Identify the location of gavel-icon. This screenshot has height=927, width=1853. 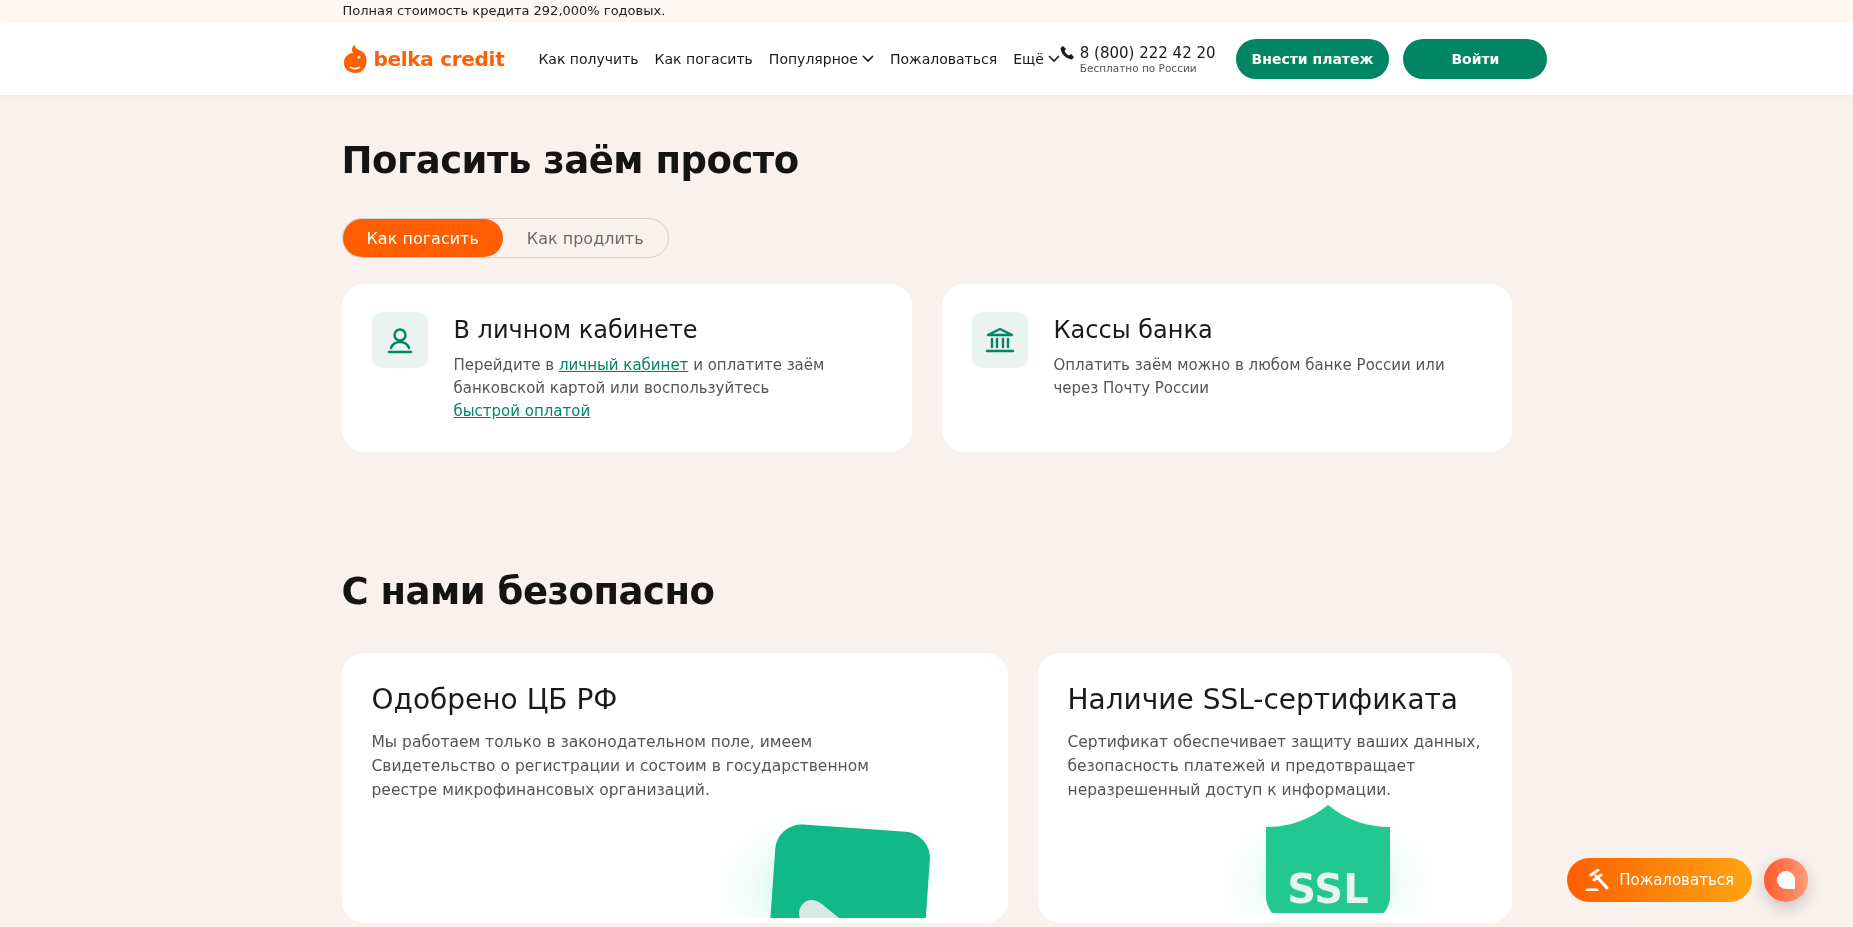
(1597, 880).